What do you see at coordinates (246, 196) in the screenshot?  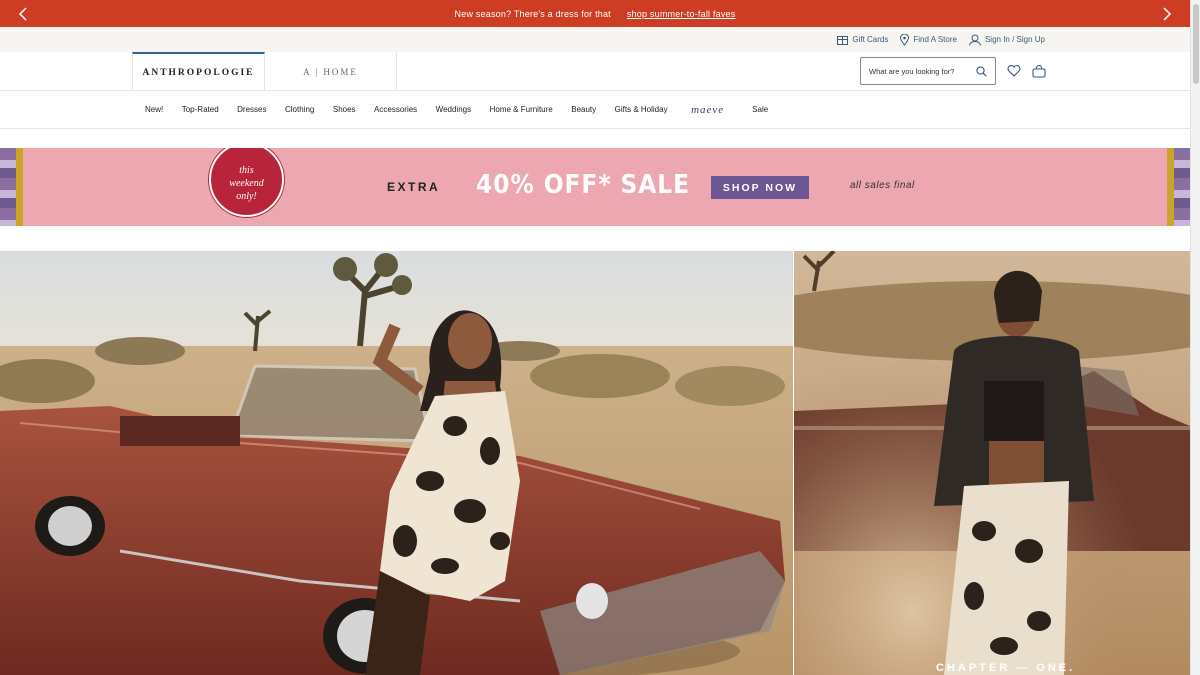 I see `badge-line-3: only!` at bounding box center [246, 196].